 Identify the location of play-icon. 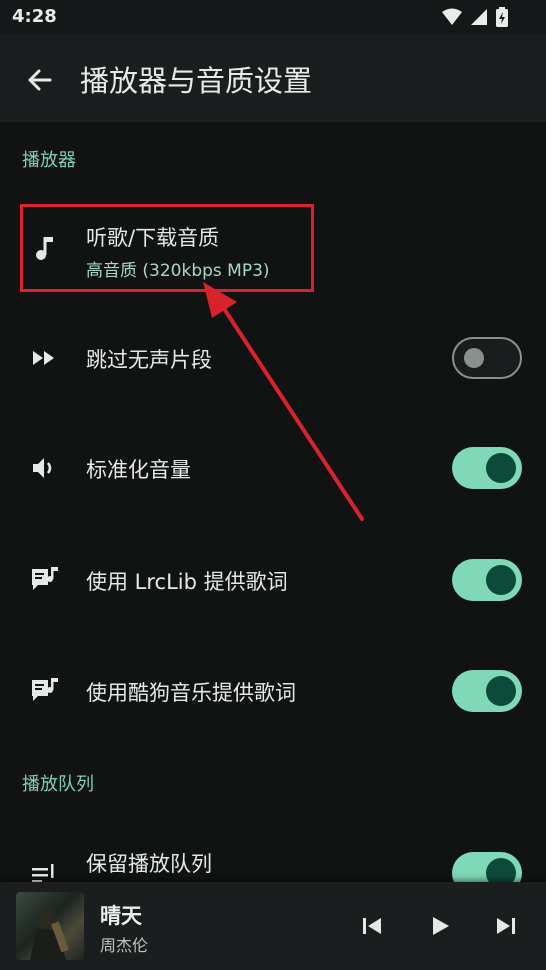
(440, 926).